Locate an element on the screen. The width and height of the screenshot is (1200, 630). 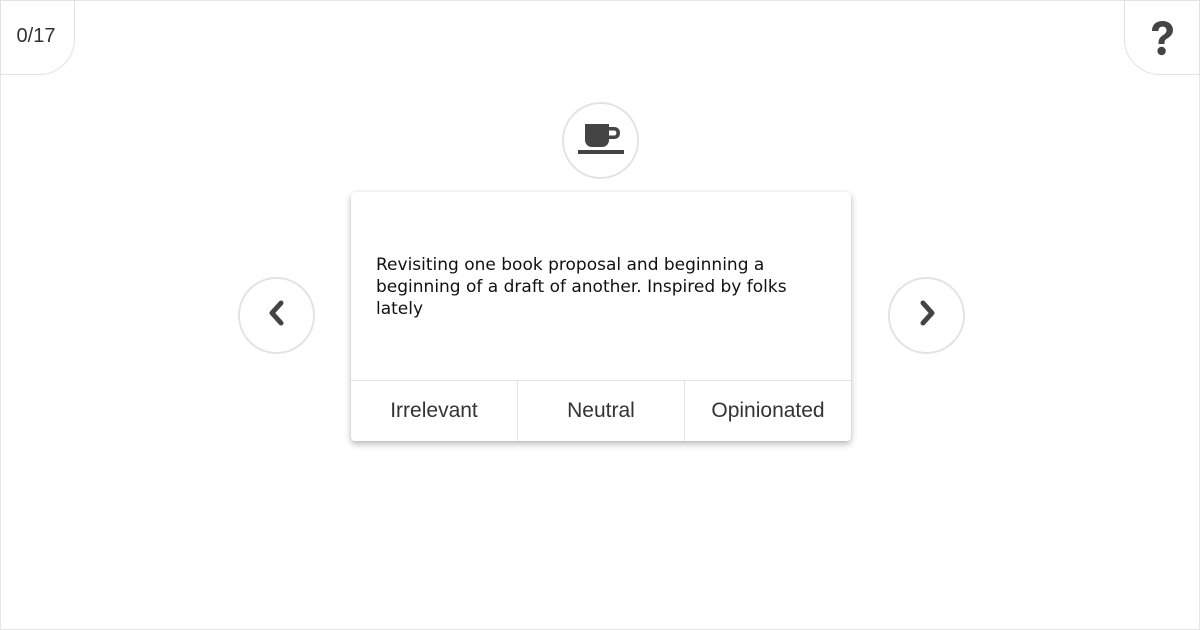
next-button is located at coordinates (926, 315).